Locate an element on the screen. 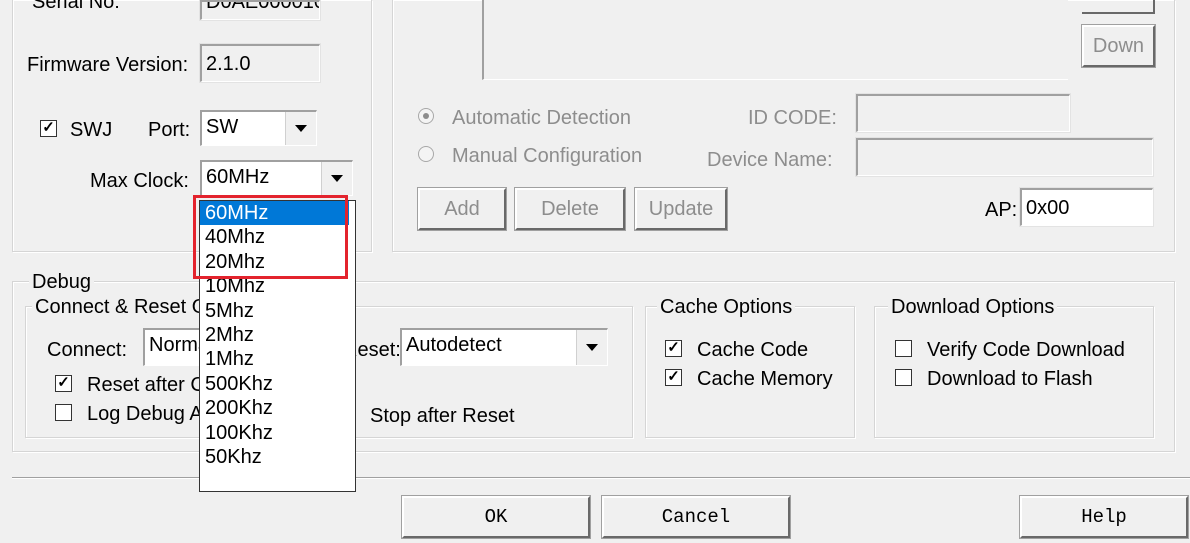 Image resolution: width=1190 pixels, height=543 pixels. automatic-detection-radio is located at coordinates (426, 116).